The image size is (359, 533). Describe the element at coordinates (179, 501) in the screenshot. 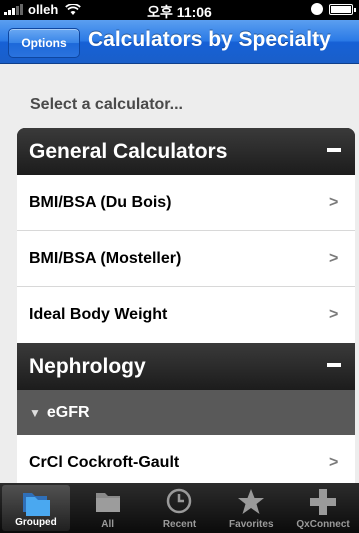

I see `clock-icon` at that location.